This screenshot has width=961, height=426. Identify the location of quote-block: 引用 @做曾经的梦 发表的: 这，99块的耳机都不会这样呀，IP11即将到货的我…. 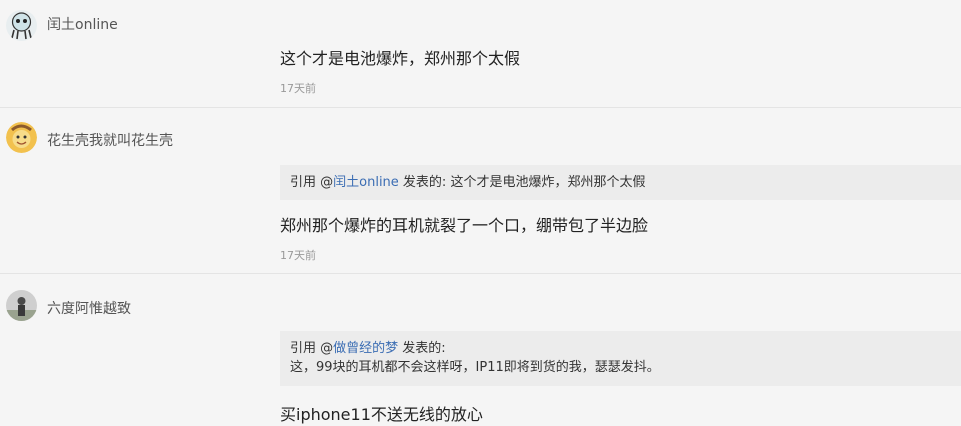
(620, 358).